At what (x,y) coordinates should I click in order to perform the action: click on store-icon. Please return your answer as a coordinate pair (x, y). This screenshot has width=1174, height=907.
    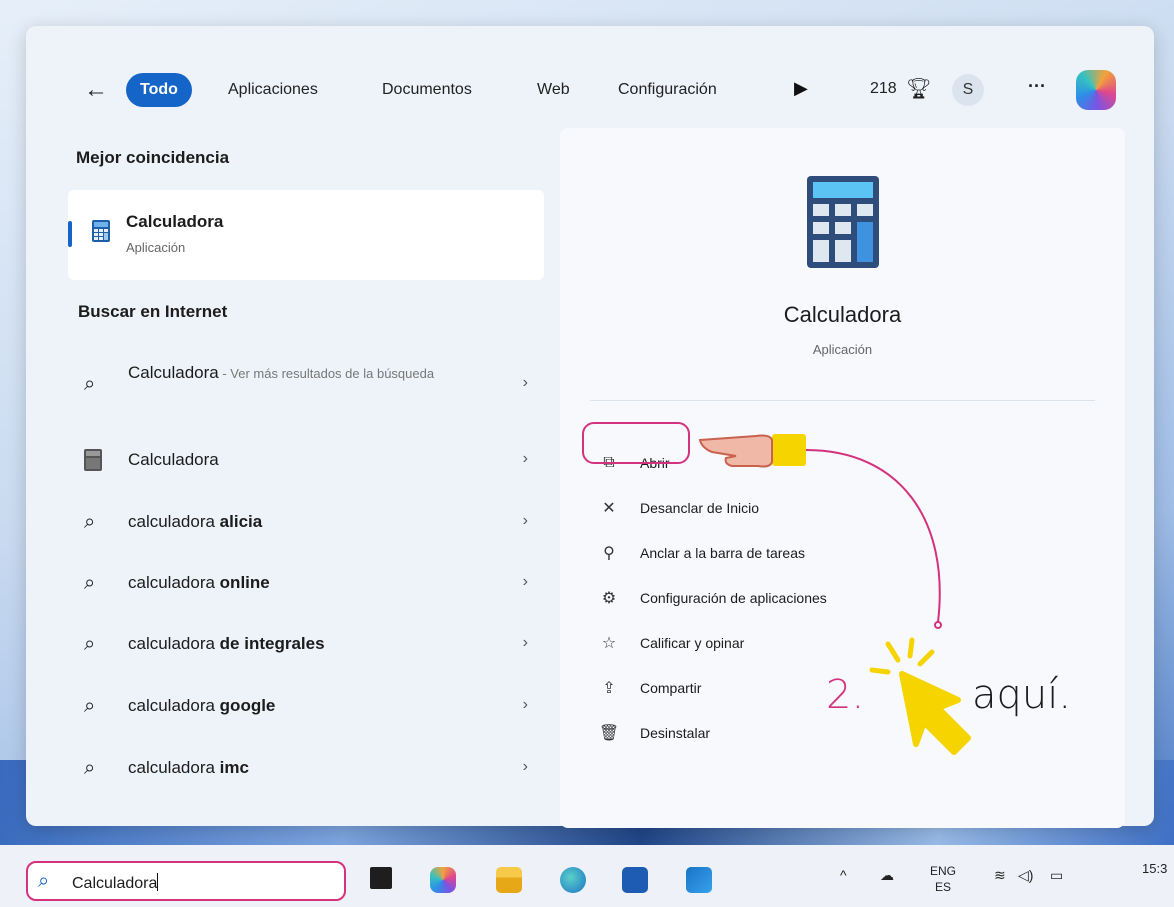
    Looking at the image, I should click on (635, 880).